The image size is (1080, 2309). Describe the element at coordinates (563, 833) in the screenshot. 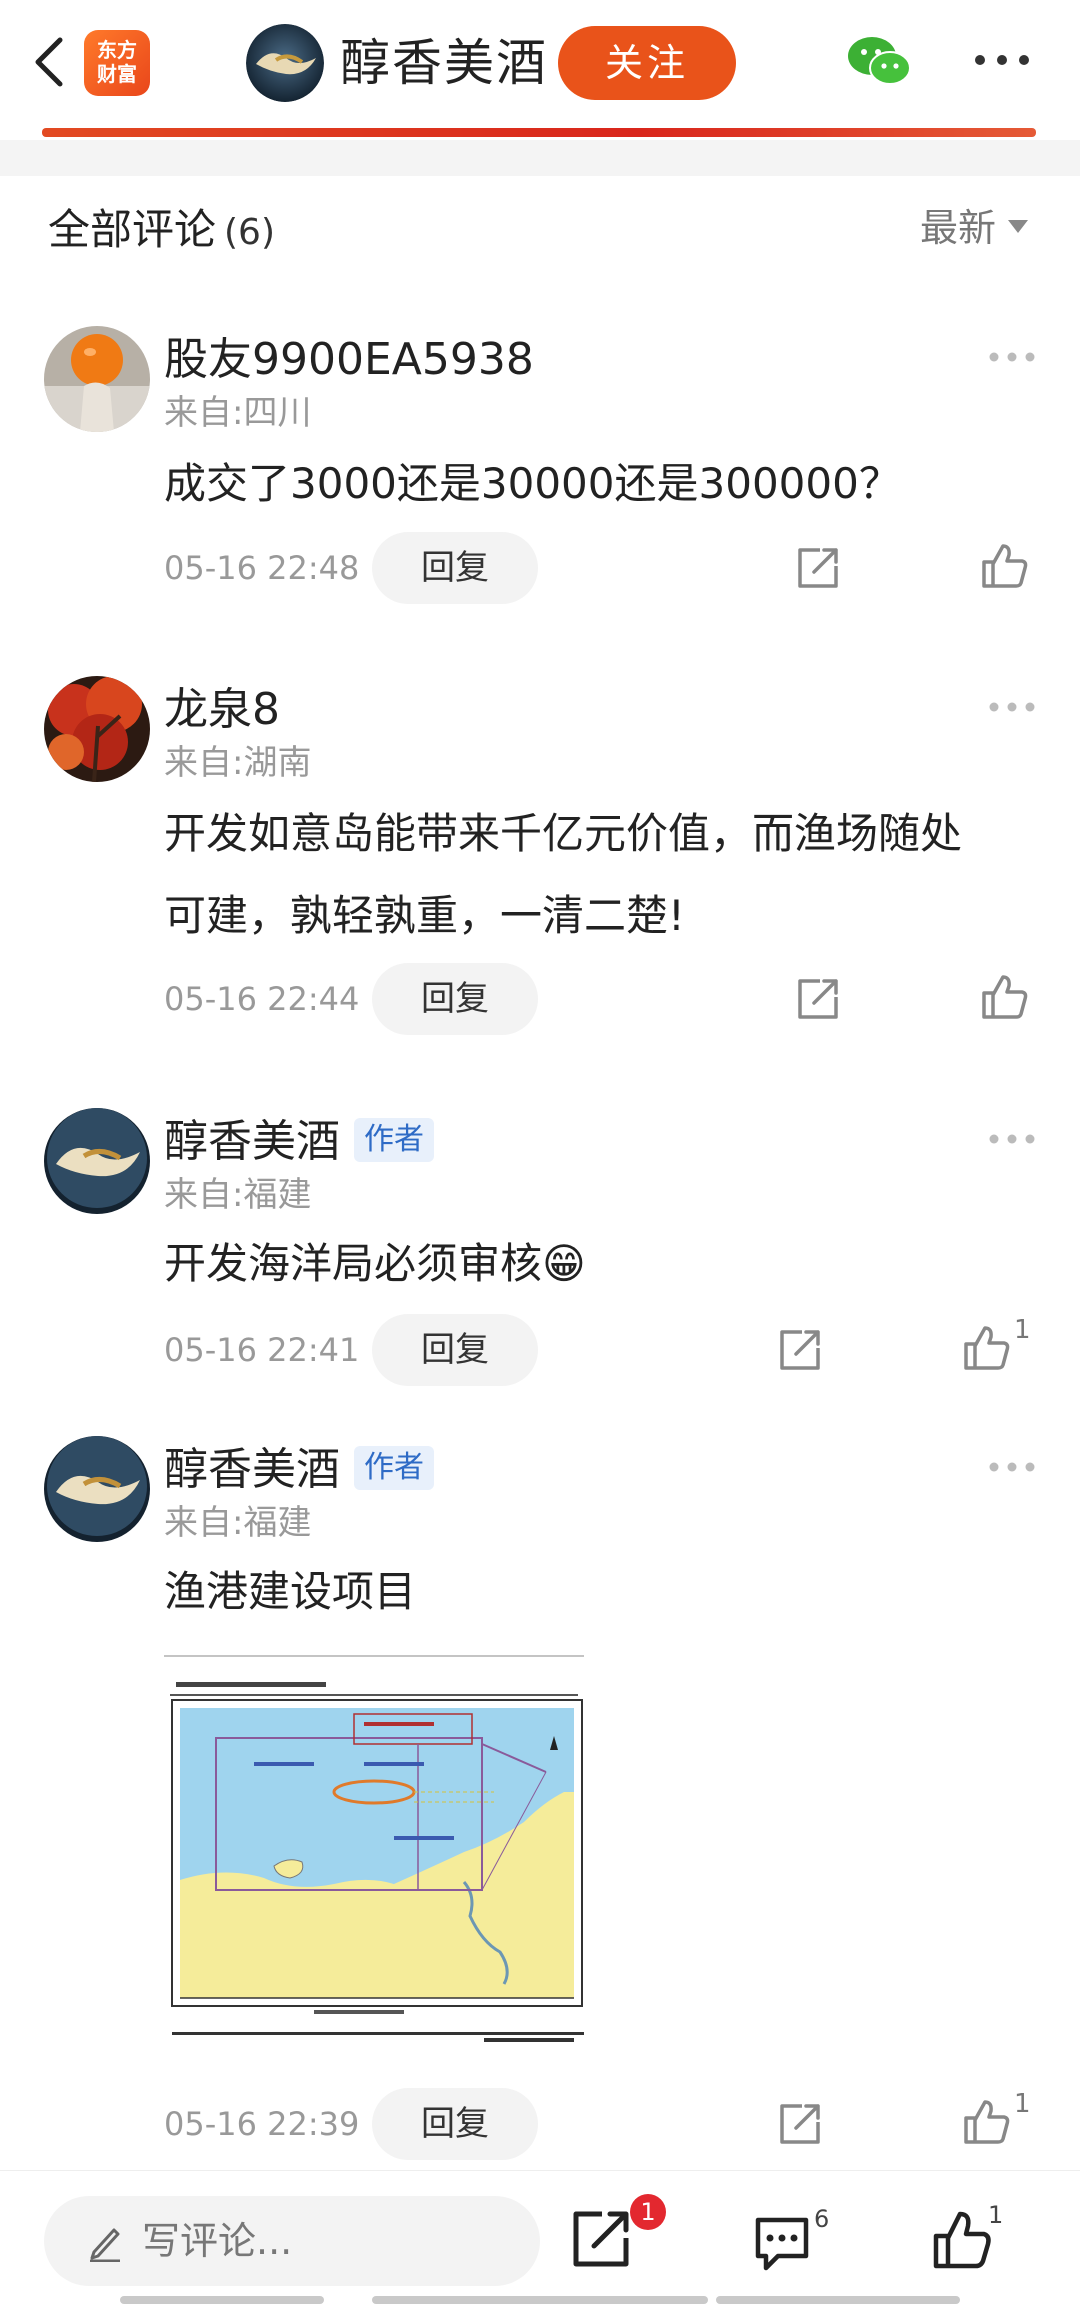

I see `comment-text-line1: 开发如意岛能带来千亿元价值，而渔场随处` at that location.